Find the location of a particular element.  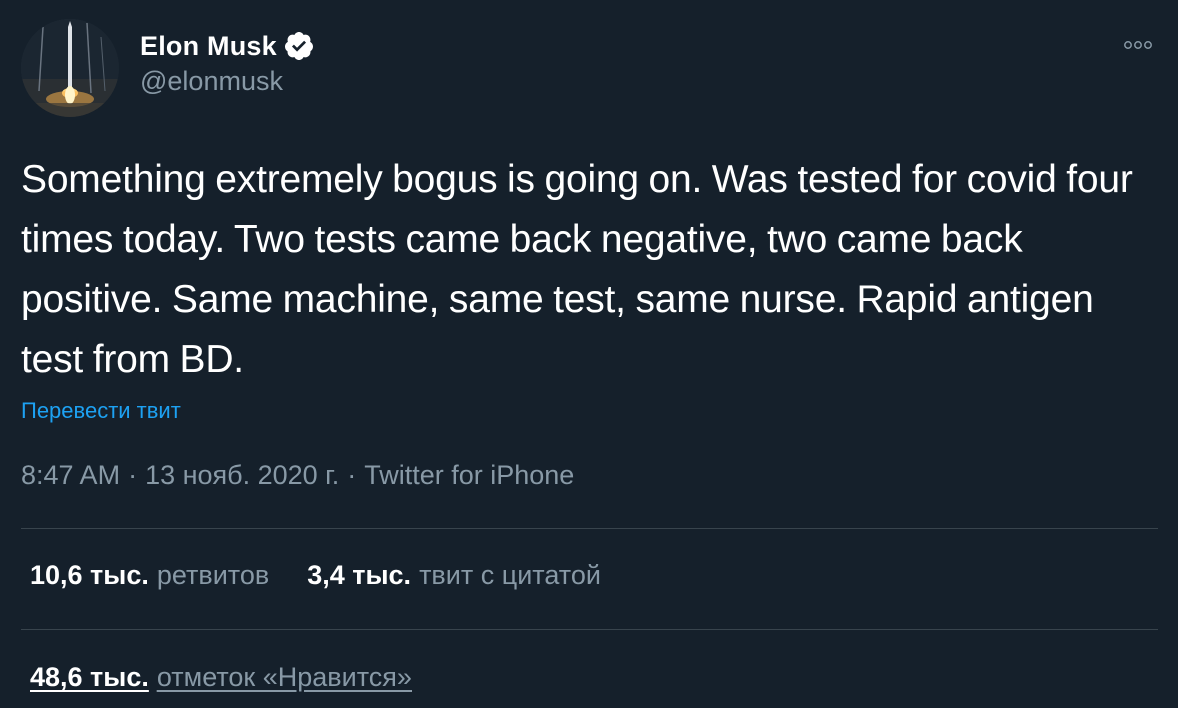

translate-tweet-link: Перевести твит is located at coordinates (101, 411).